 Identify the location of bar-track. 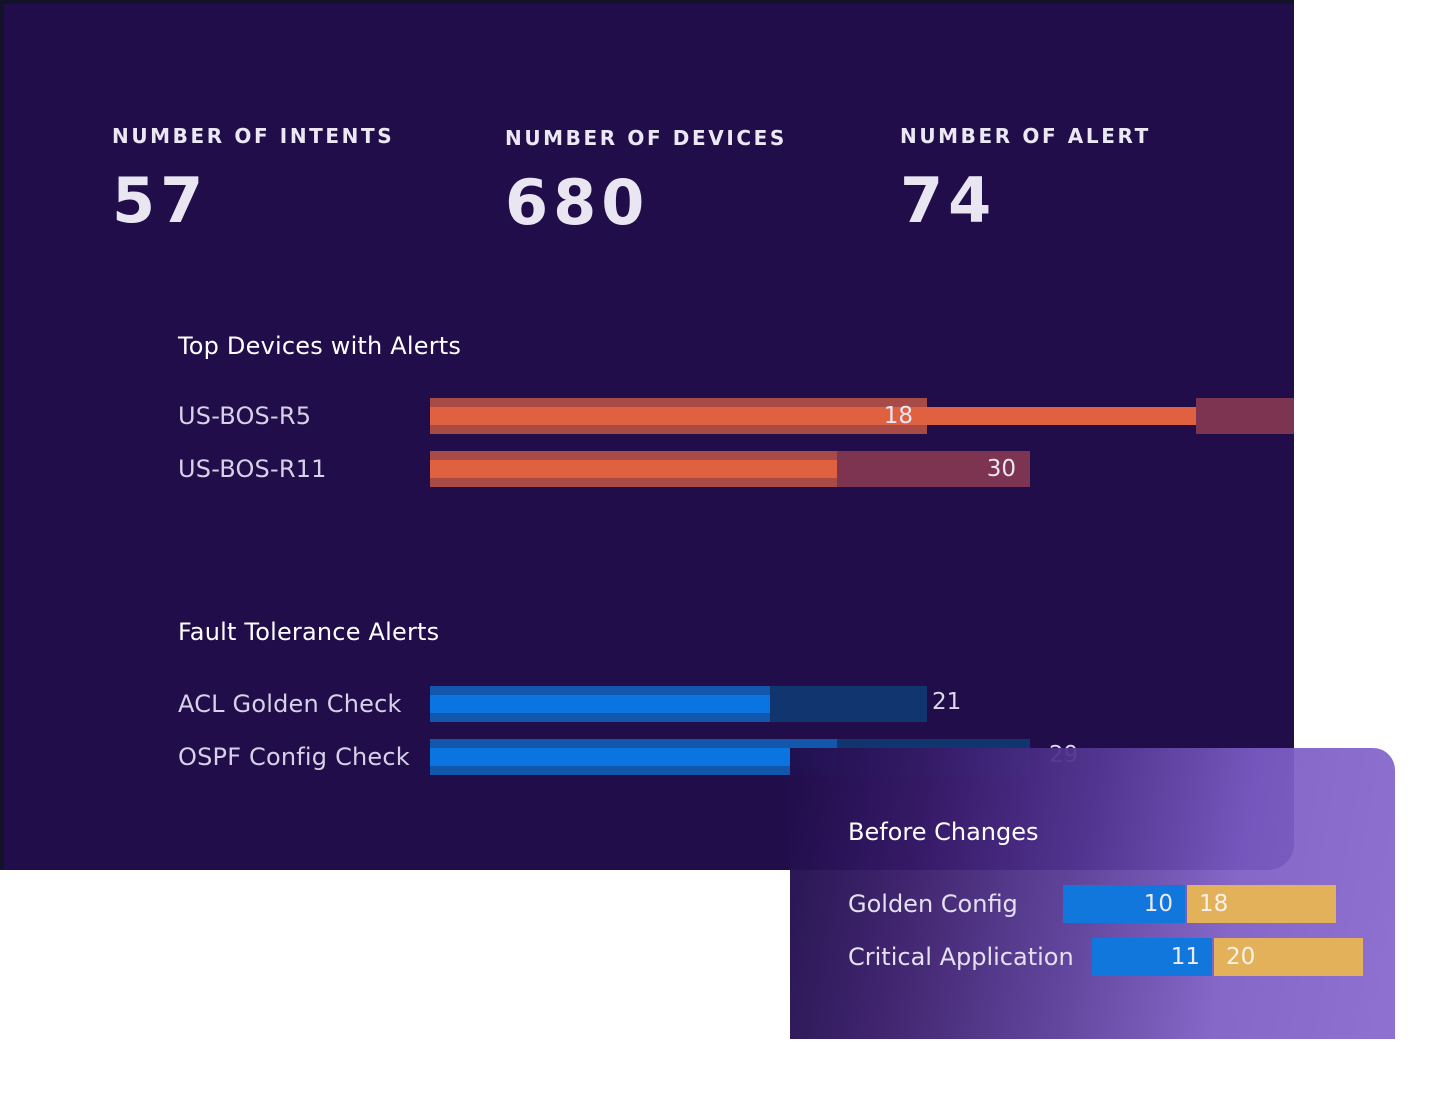
(678, 704).